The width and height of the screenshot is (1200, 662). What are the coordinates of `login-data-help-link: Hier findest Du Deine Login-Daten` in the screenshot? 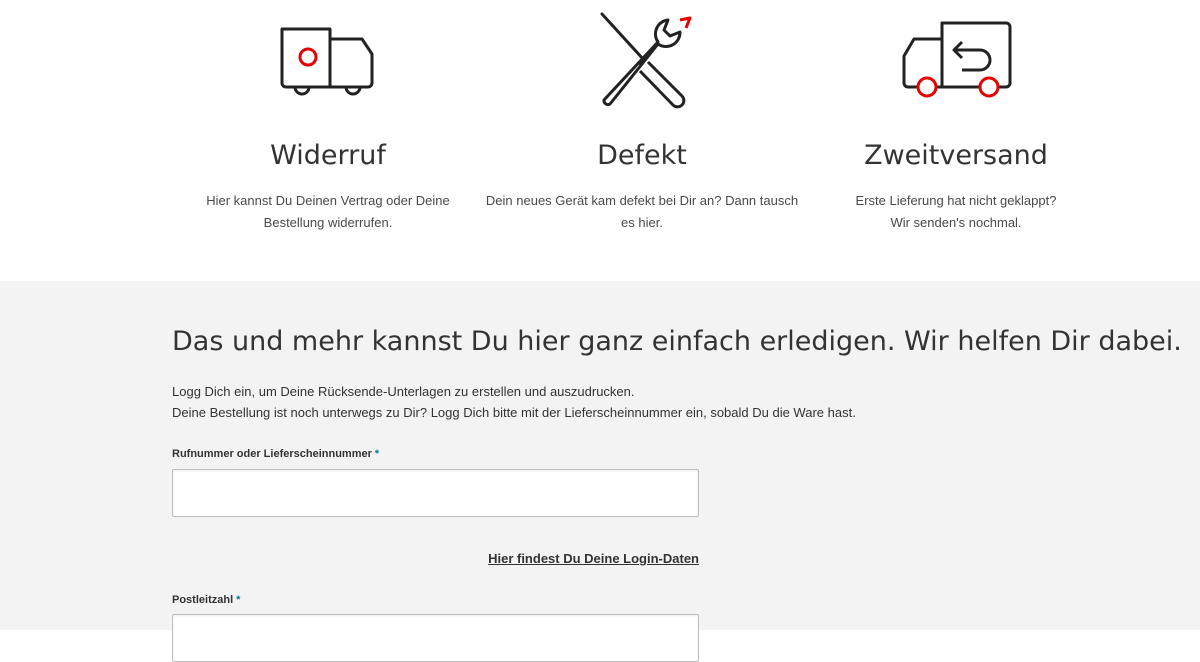 It's located at (435, 558).